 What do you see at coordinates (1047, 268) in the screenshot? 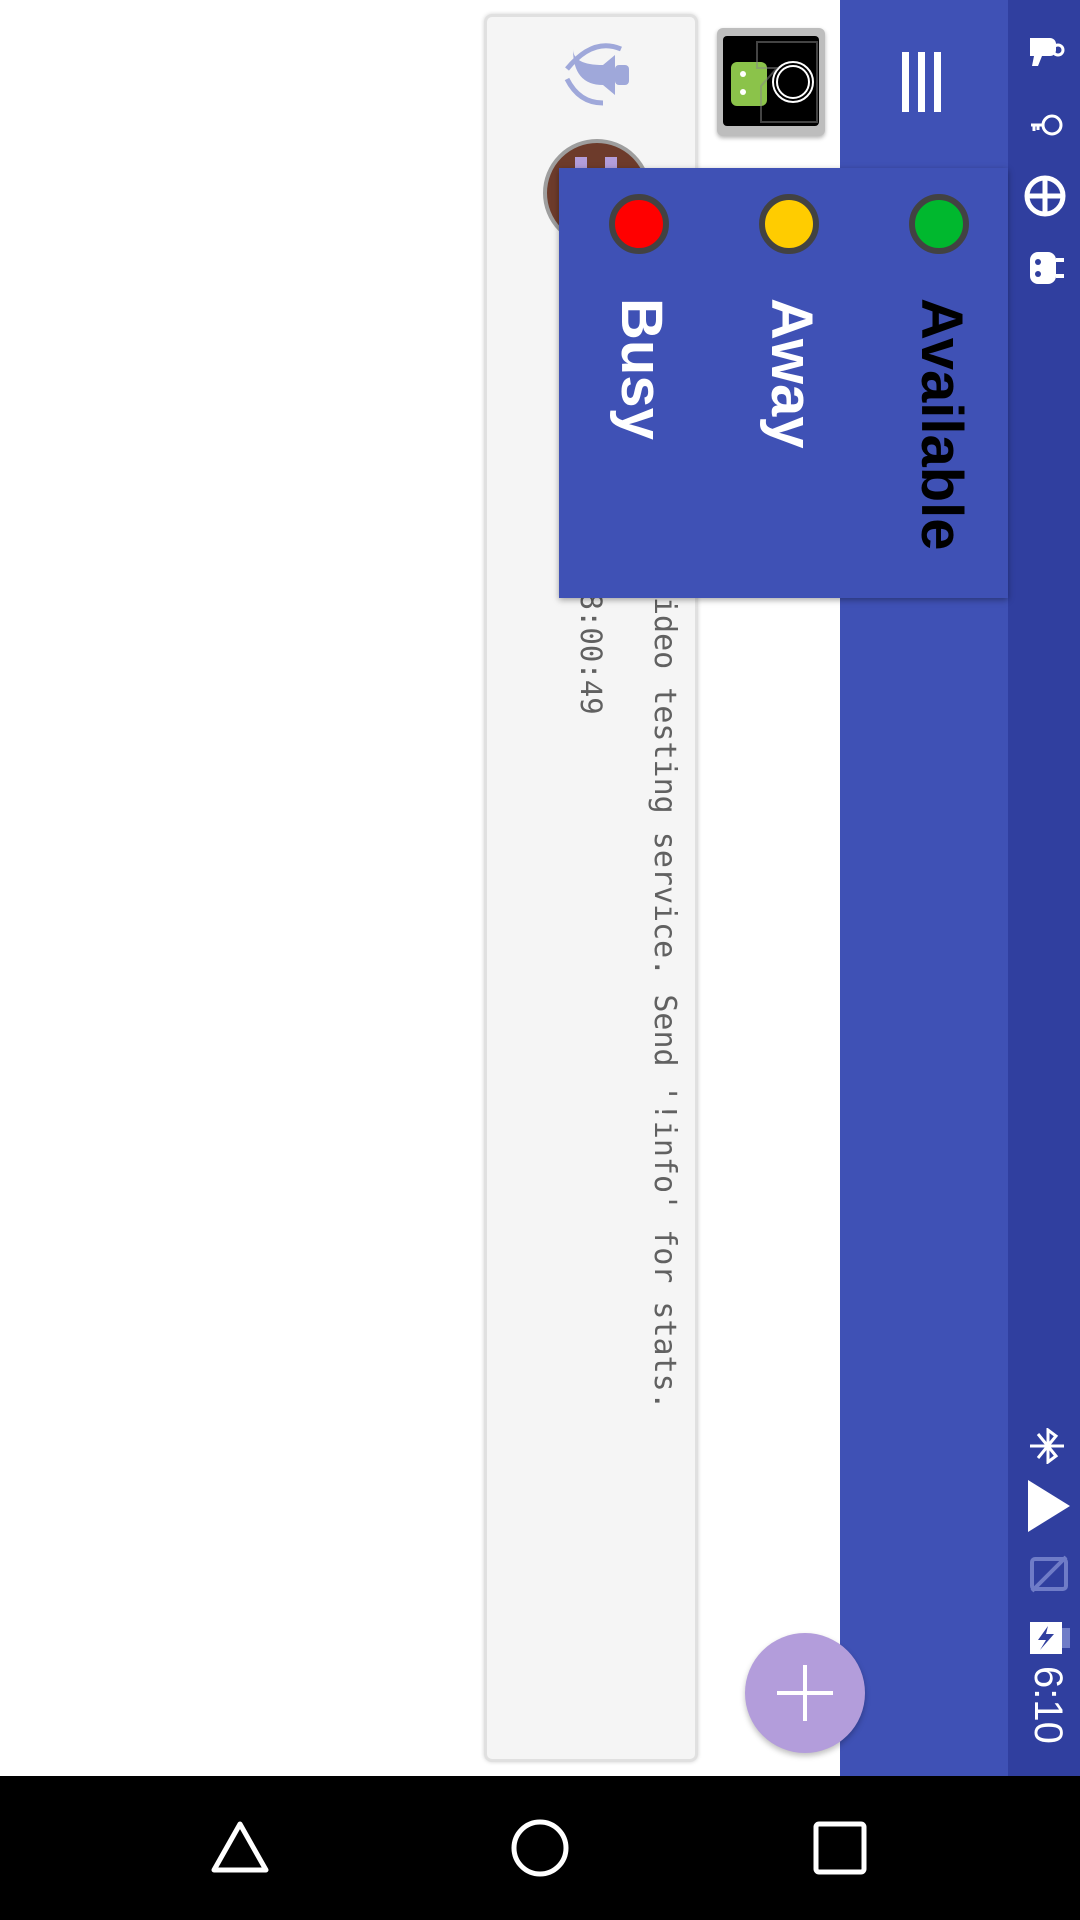
I see `android-icon` at bounding box center [1047, 268].